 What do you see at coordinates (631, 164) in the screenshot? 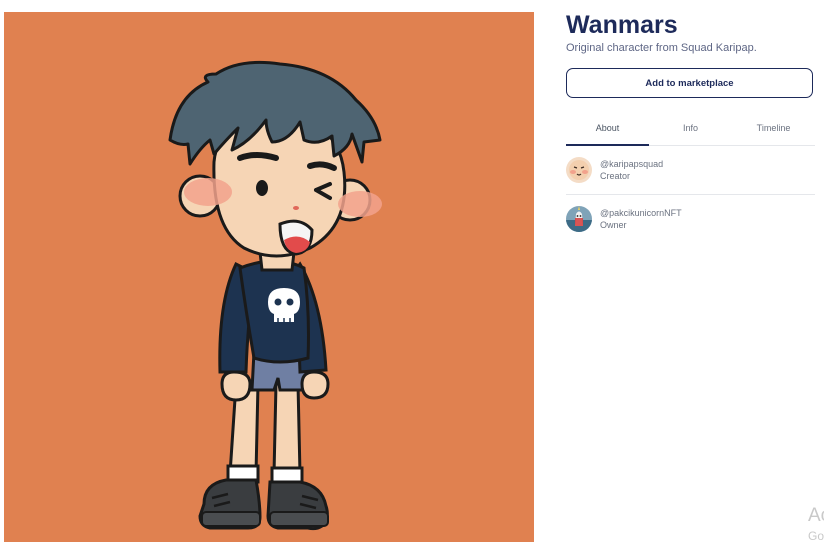
I see `creator-handle-link: @karipapsquad` at bounding box center [631, 164].